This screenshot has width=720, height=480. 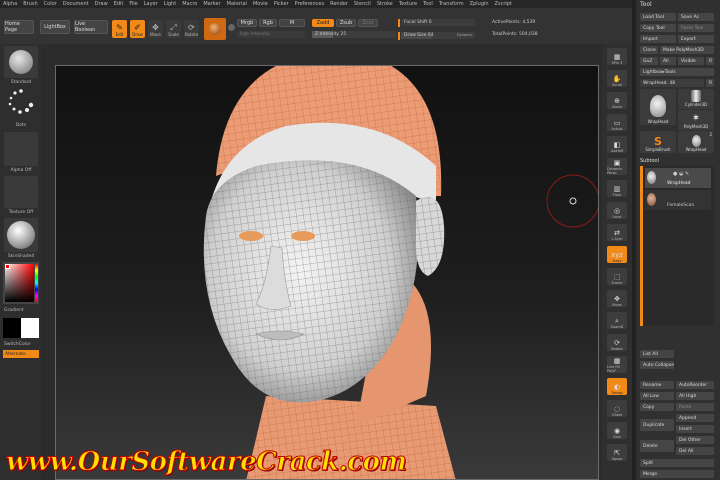 I want to click on save-as-button: Save As, so click(x=696, y=17).